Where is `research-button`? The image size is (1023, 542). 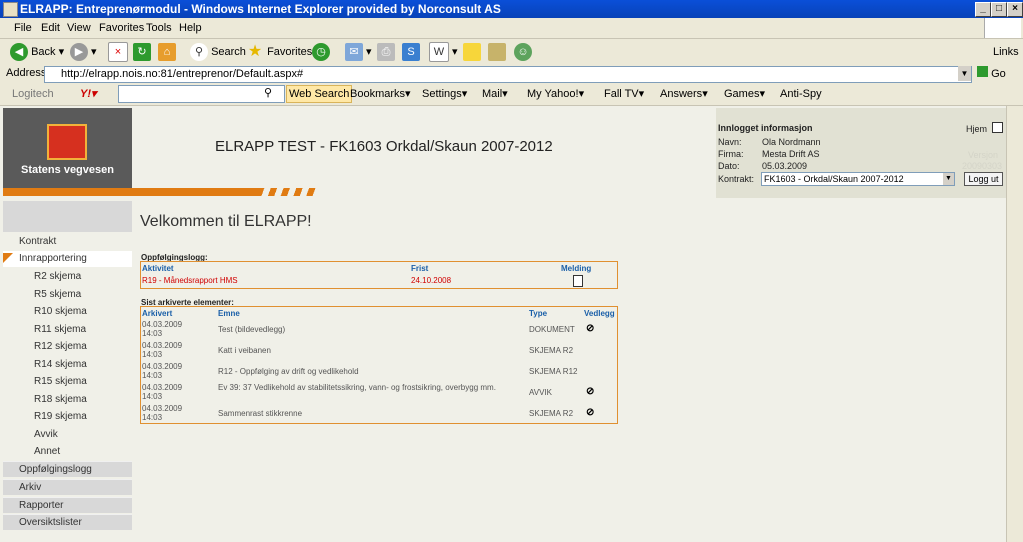 research-button is located at coordinates (497, 52).